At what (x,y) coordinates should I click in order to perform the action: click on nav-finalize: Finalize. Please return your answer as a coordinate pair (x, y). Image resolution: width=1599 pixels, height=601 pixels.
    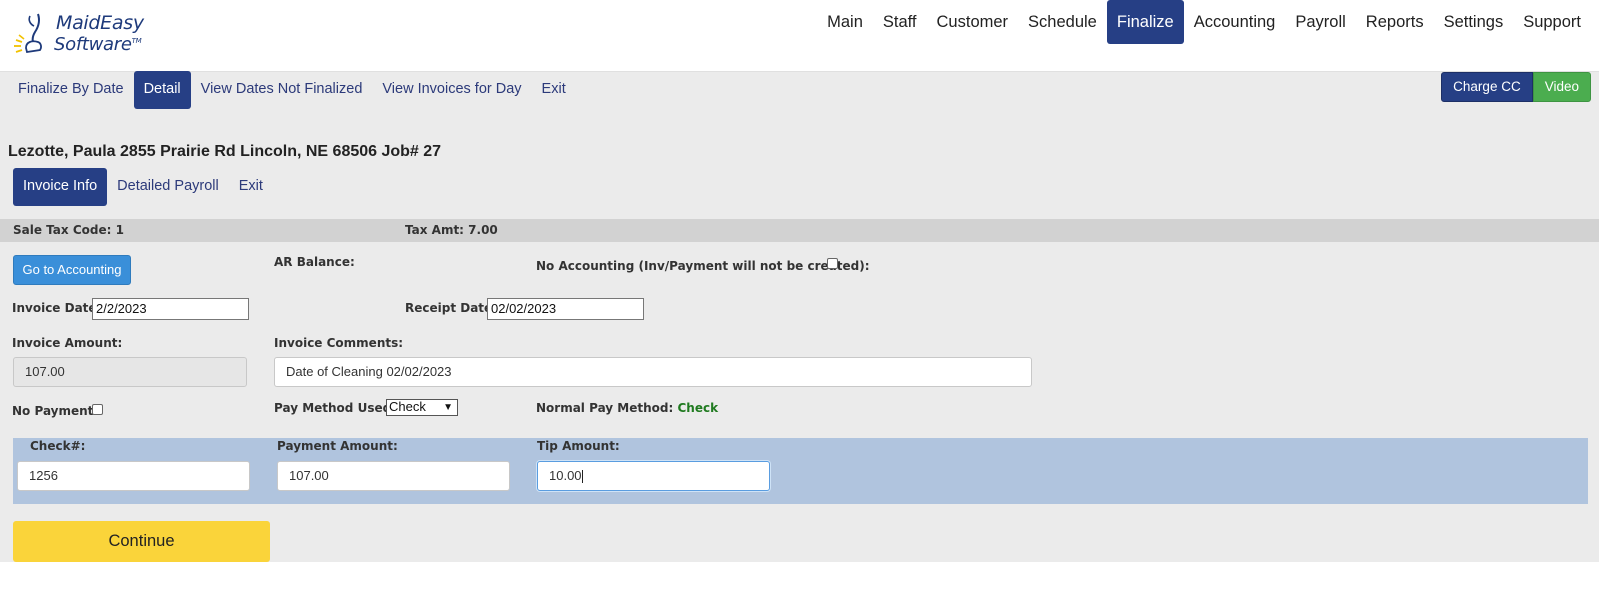
    Looking at the image, I should click on (1145, 22).